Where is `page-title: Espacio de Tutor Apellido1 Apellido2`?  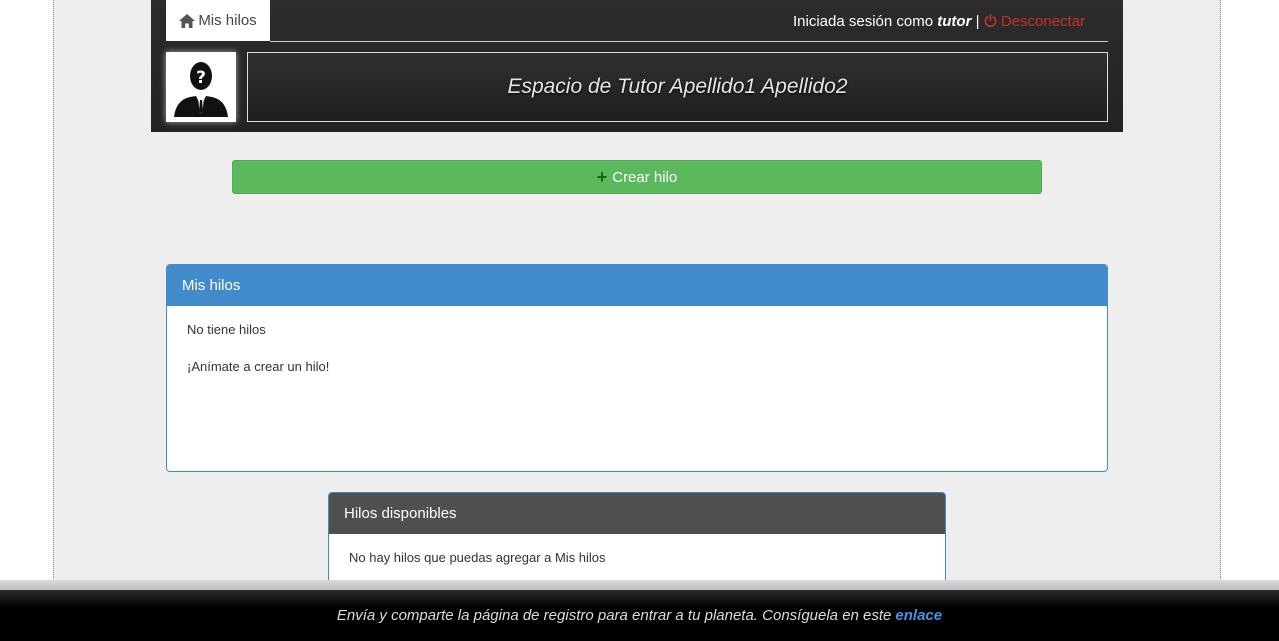
page-title: Espacio de Tutor Apellido1 Apellido2 is located at coordinates (677, 87).